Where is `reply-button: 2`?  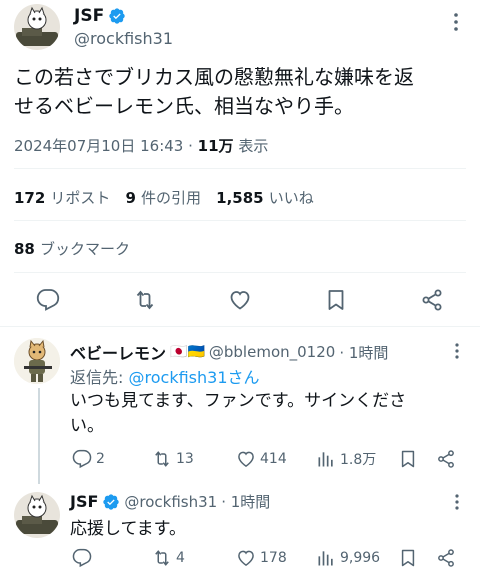 reply-button: 2 is located at coordinates (88, 459).